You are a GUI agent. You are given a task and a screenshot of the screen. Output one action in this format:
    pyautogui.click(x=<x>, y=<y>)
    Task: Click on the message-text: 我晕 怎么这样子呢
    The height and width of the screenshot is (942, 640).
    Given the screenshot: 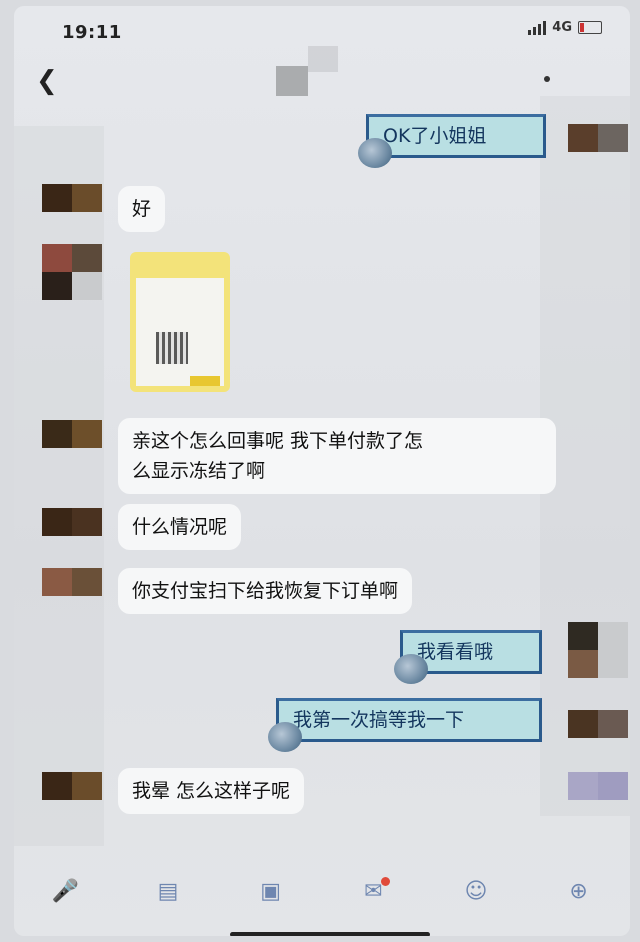 What is the action you would take?
    pyautogui.click(x=211, y=791)
    